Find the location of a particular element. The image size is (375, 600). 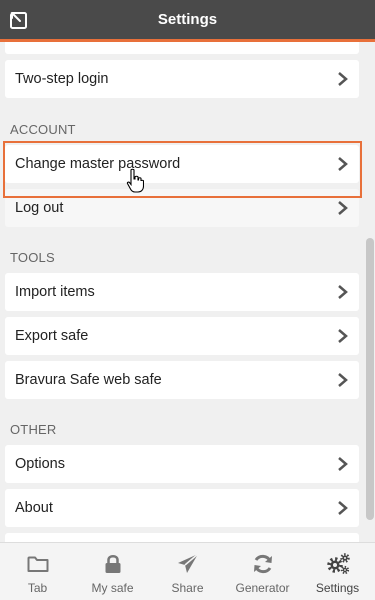

options-row: Options is located at coordinates (182, 464).